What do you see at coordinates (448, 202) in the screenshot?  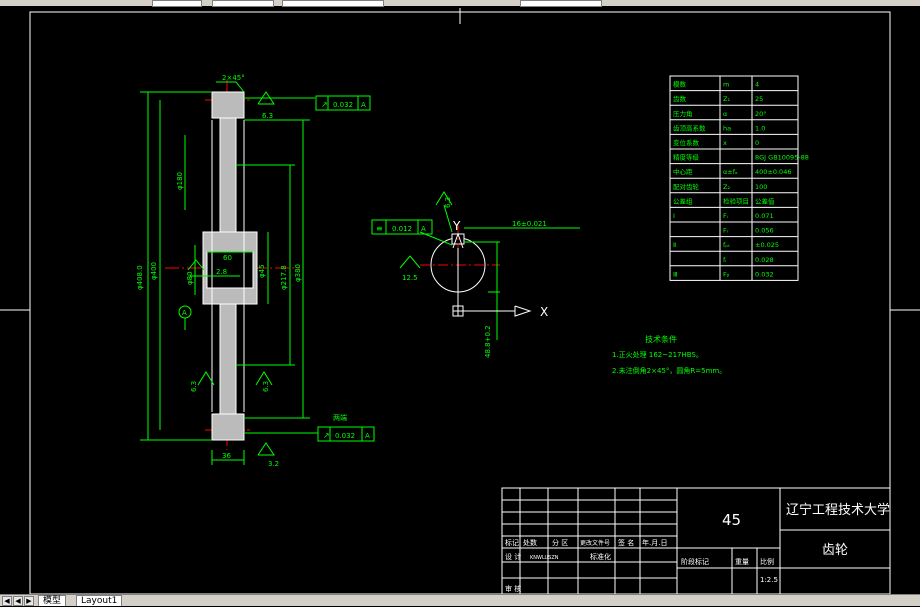 I see `rough-key-top-value: 6.3` at bounding box center [448, 202].